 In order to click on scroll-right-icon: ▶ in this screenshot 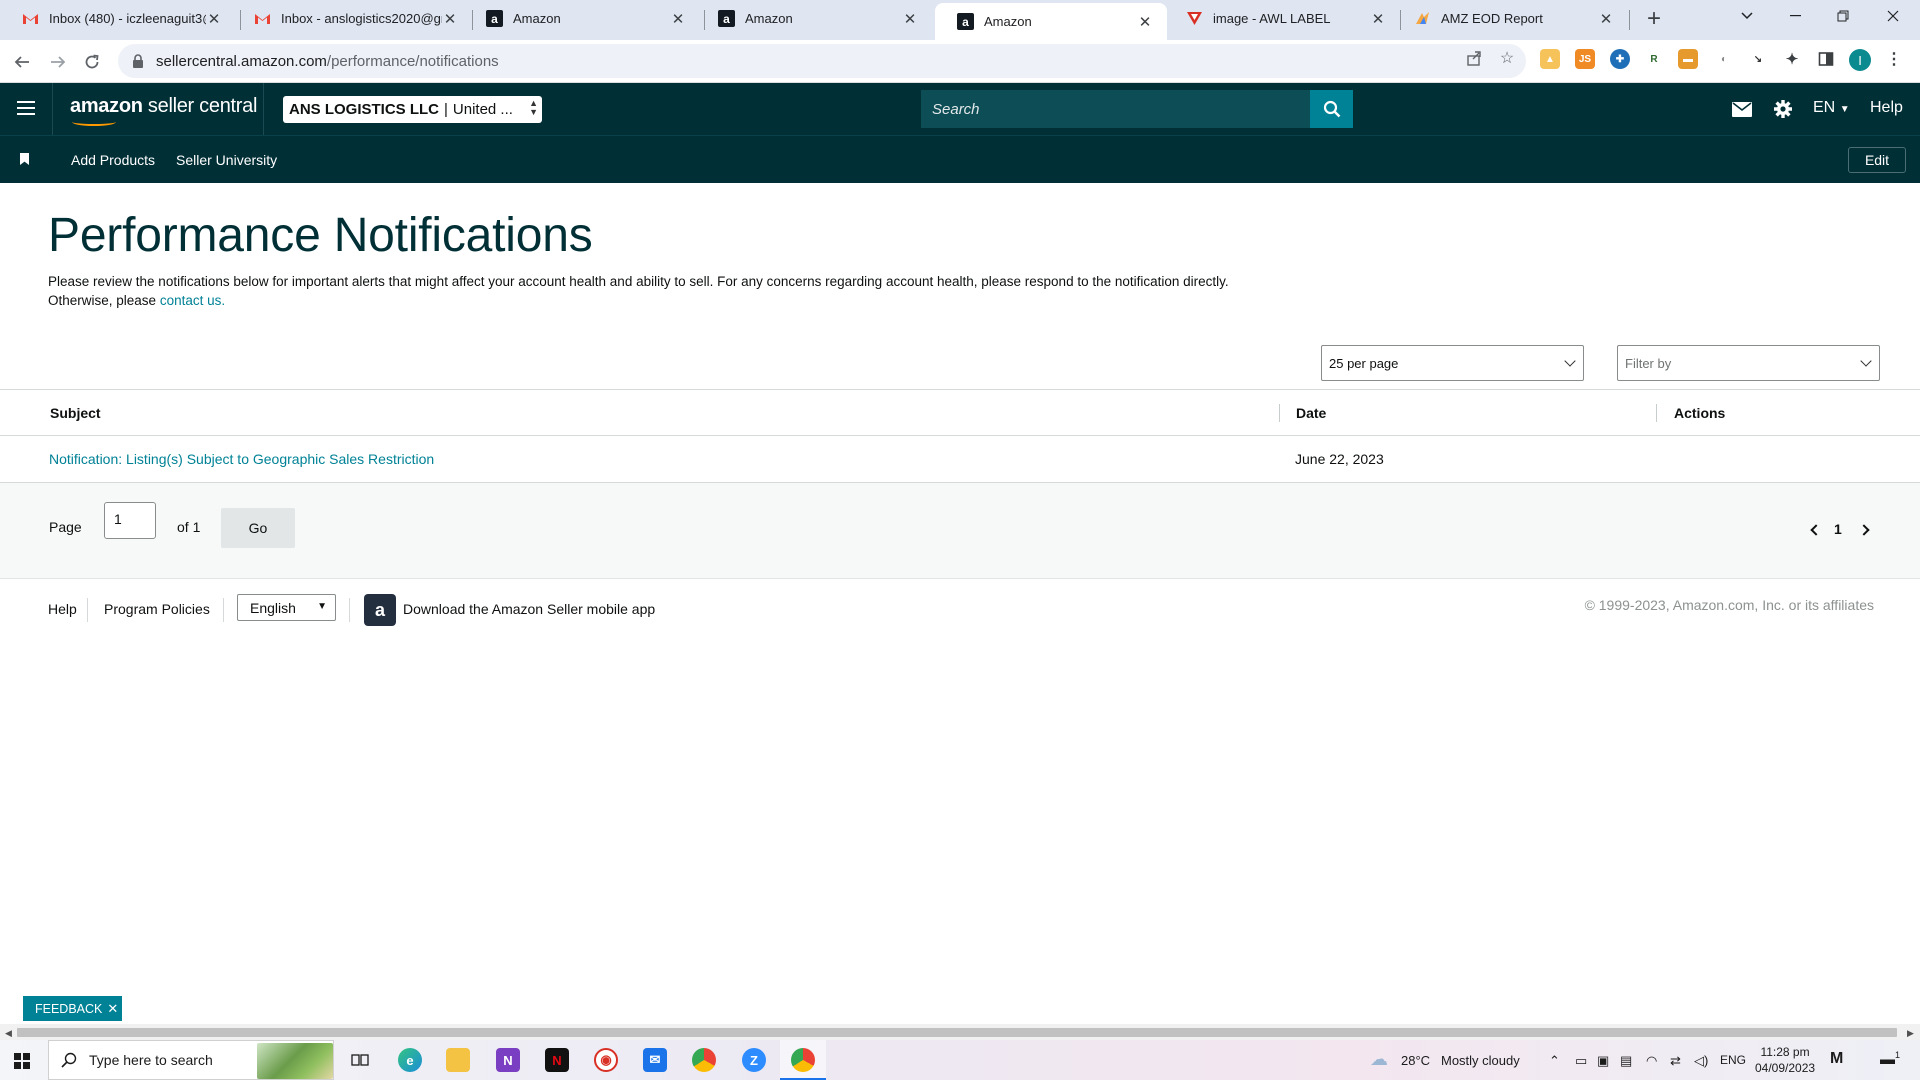, I will do `click(1910, 1033)`.